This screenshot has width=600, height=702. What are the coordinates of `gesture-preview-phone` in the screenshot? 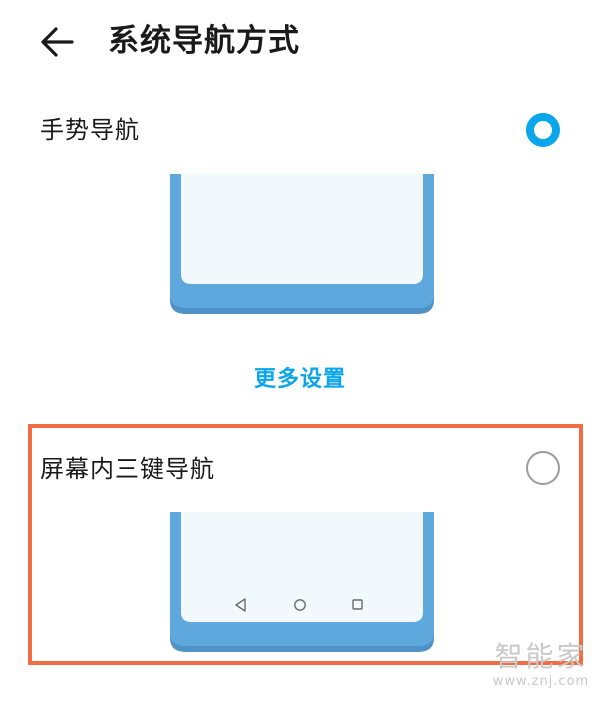 It's located at (302, 245).